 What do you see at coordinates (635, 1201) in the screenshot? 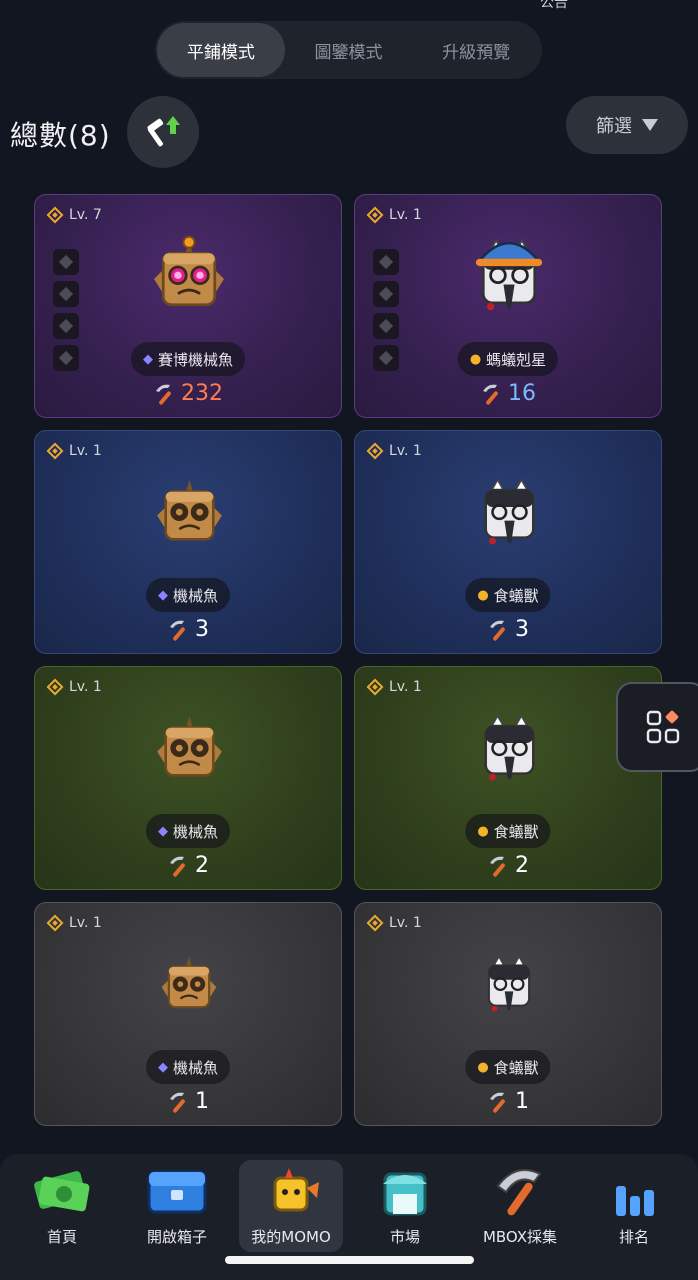
I see `ranking-icon` at bounding box center [635, 1201].